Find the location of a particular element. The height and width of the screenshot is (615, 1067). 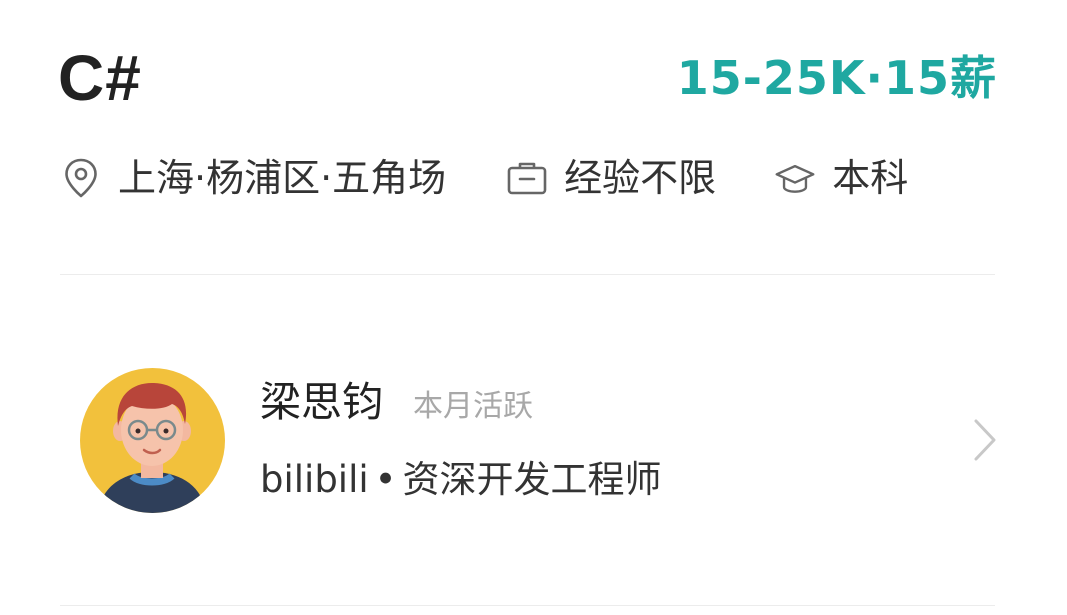

recruiter-position: 资深开发工程师 is located at coordinates (532, 479).